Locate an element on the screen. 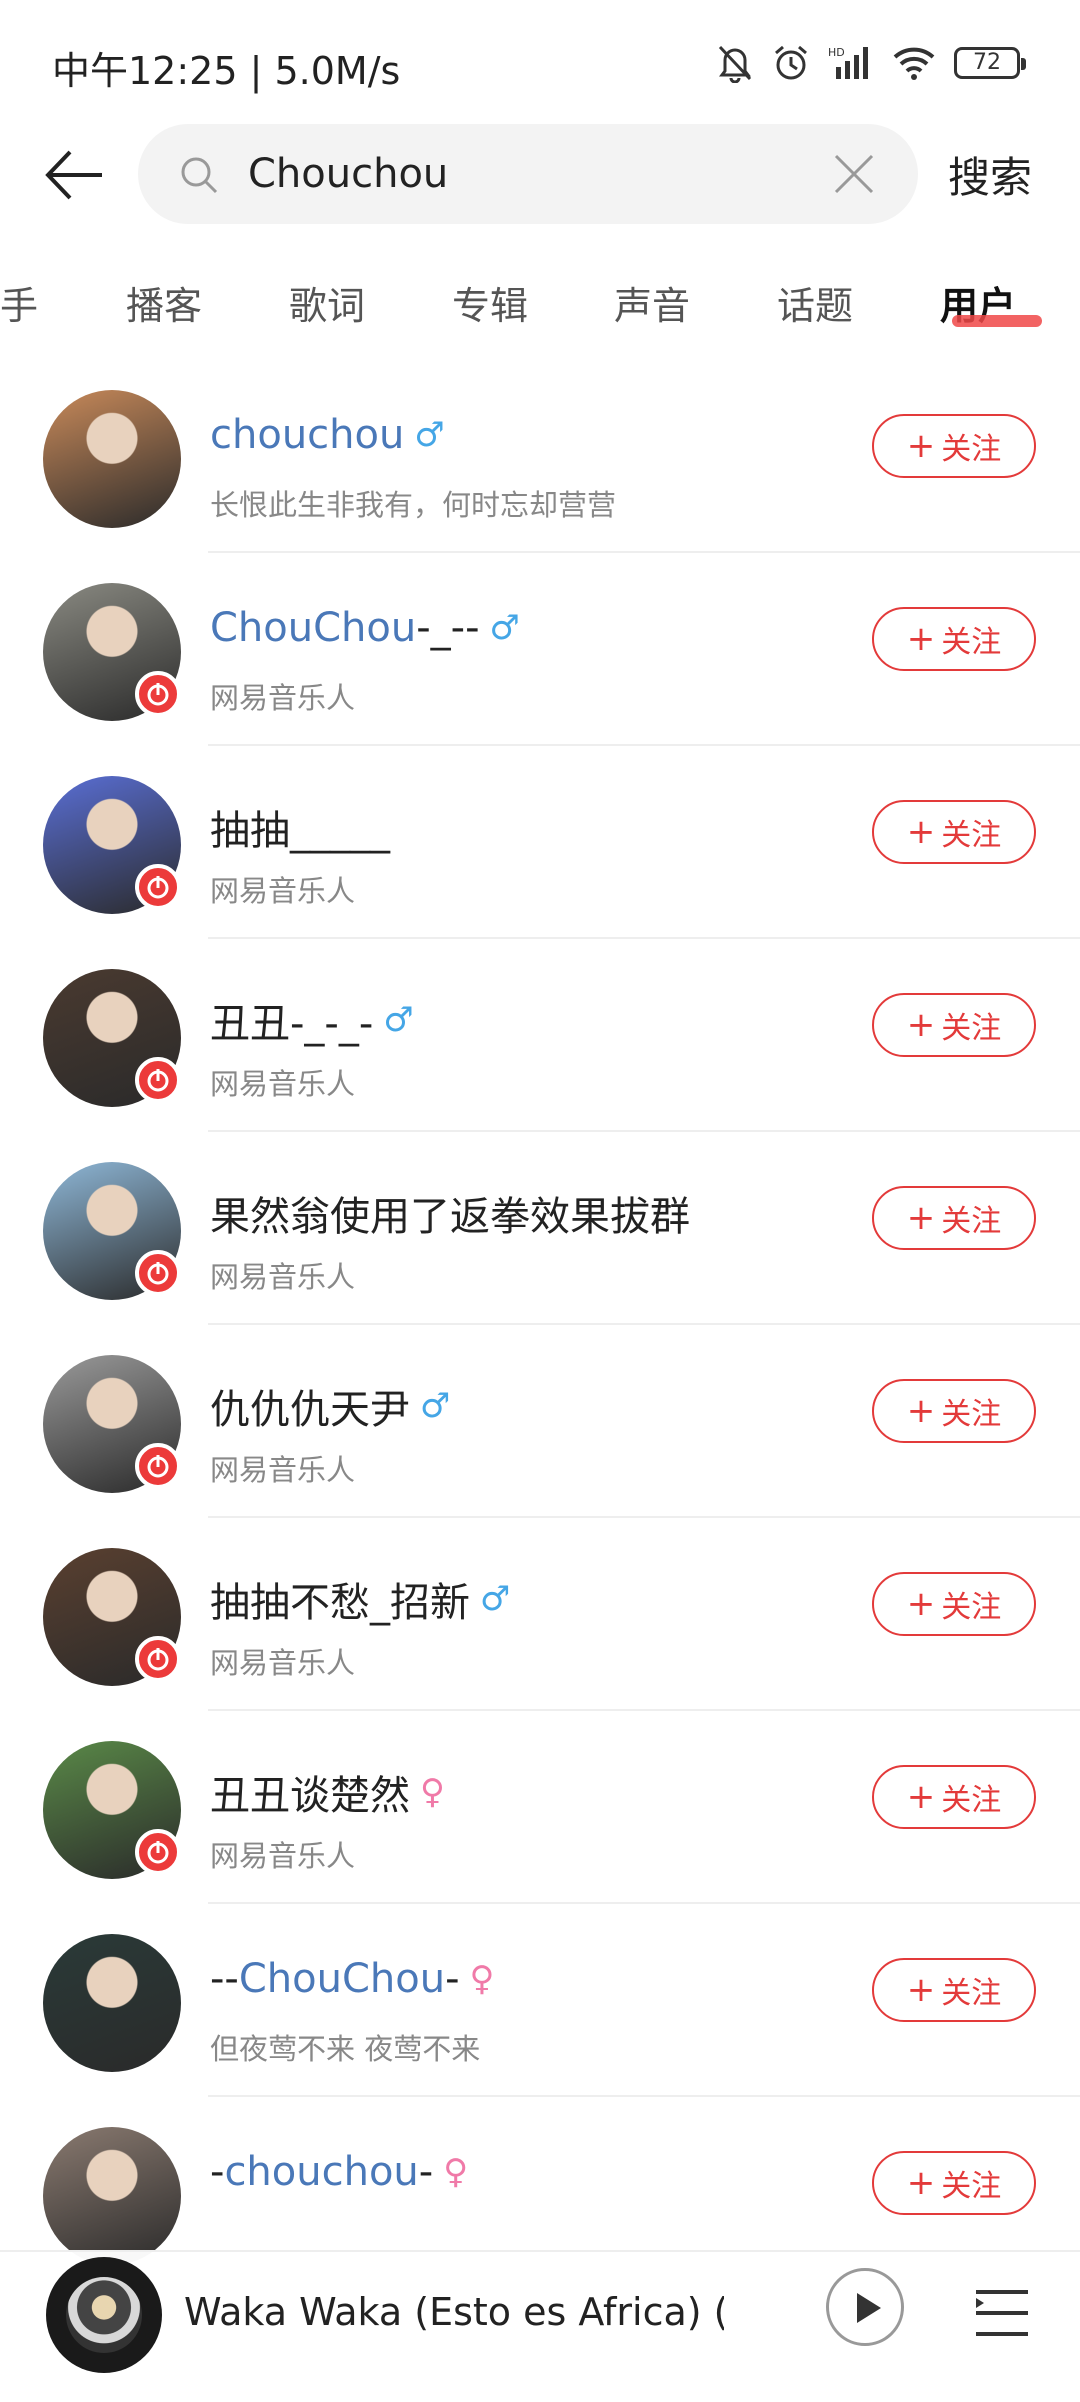 The width and height of the screenshot is (1080, 2402). clear-search-button is located at coordinates (854, 174).